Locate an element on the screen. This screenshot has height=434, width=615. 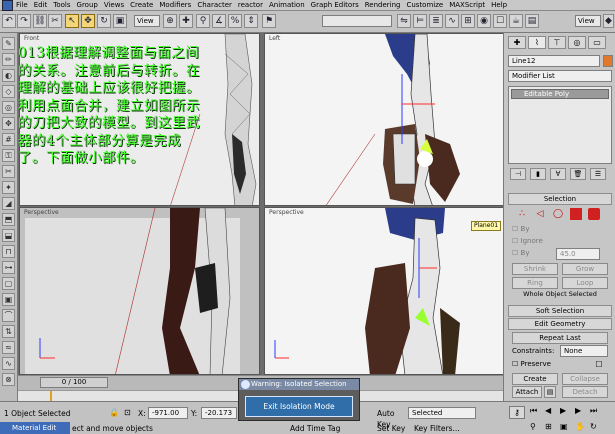
repeat-last-button: Repeat Last is located at coordinates (560, 338).